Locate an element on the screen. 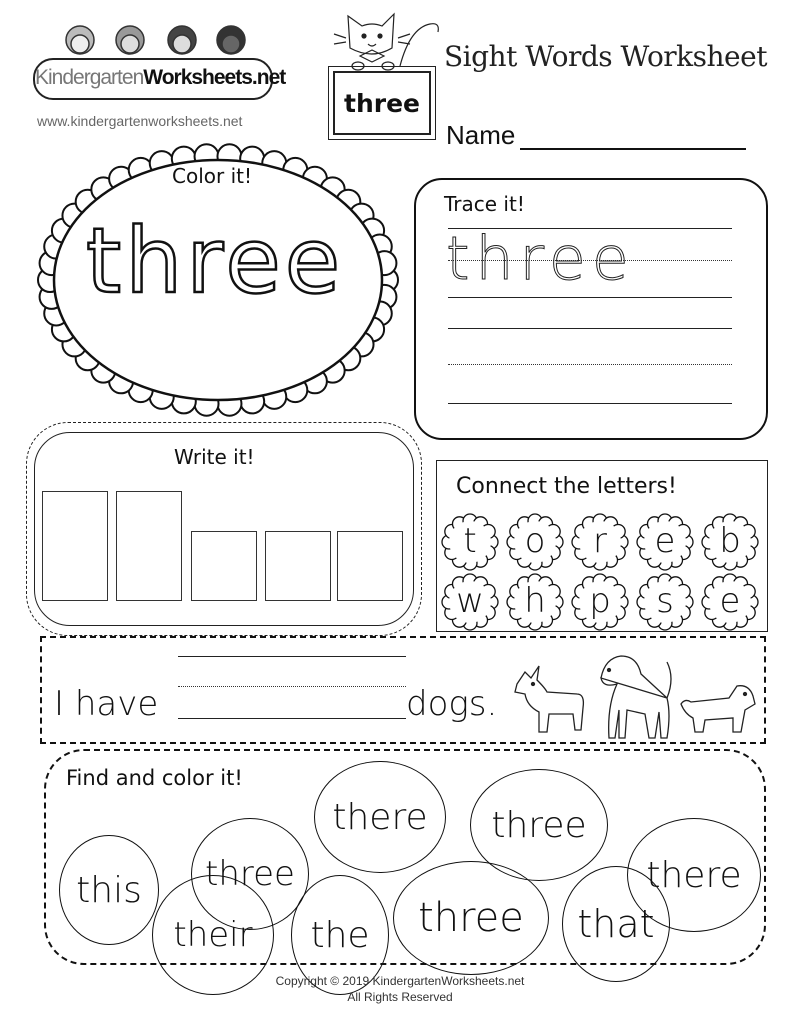  connect-letters-label: Connect the letters! is located at coordinates (566, 486).